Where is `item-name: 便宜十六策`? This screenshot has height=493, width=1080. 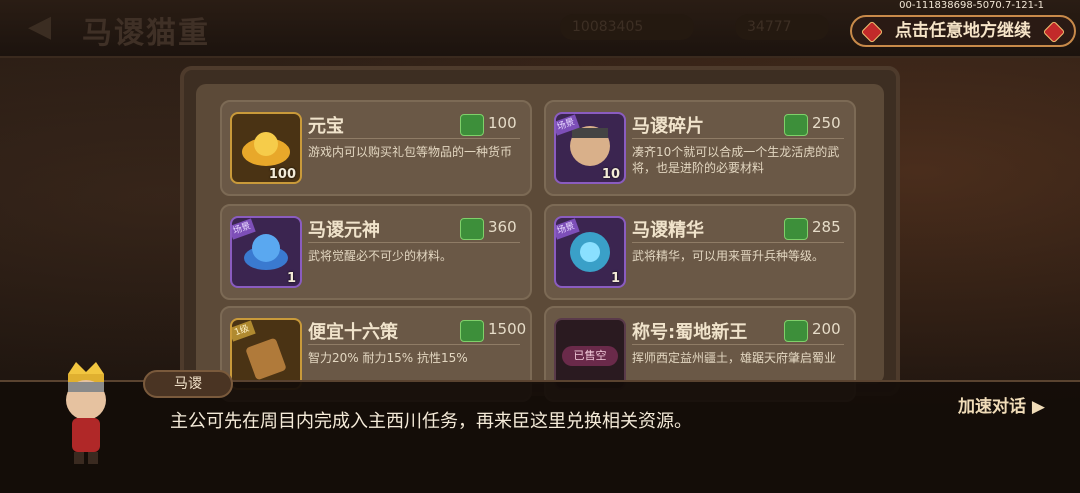 item-name: 便宜十六策 is located at coordinates (353, 332).